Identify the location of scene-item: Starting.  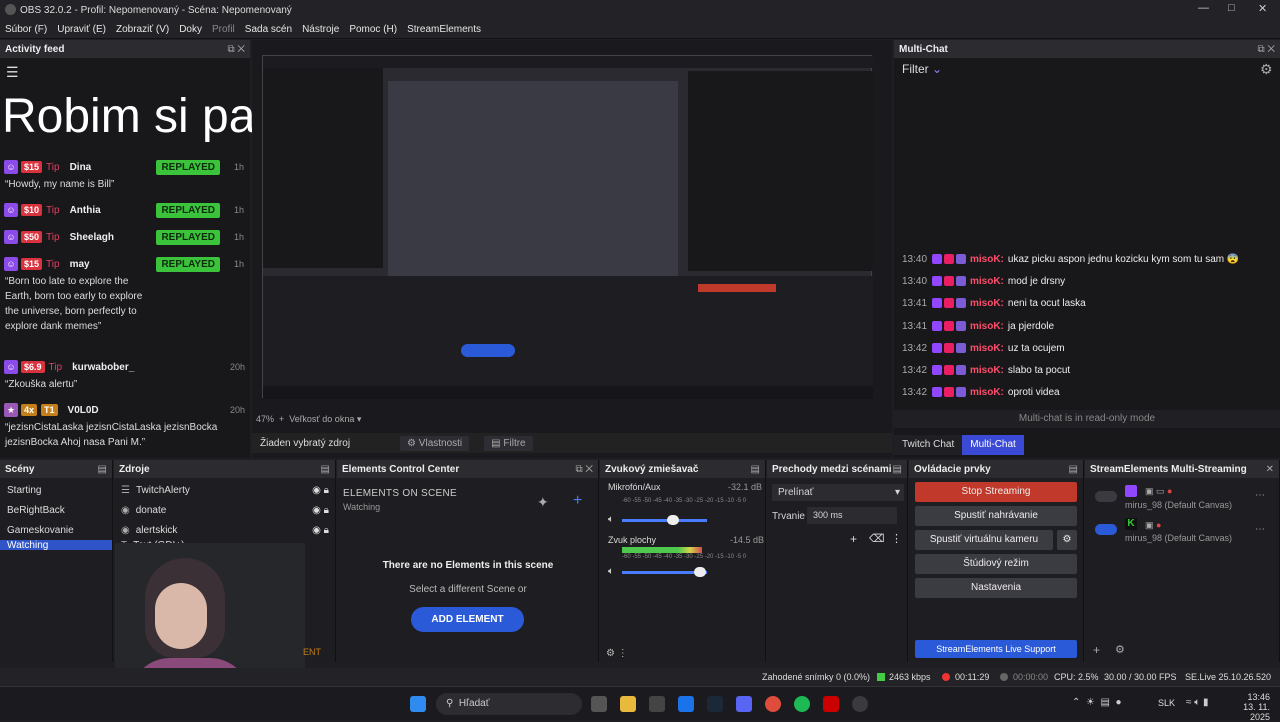
(56, 490).